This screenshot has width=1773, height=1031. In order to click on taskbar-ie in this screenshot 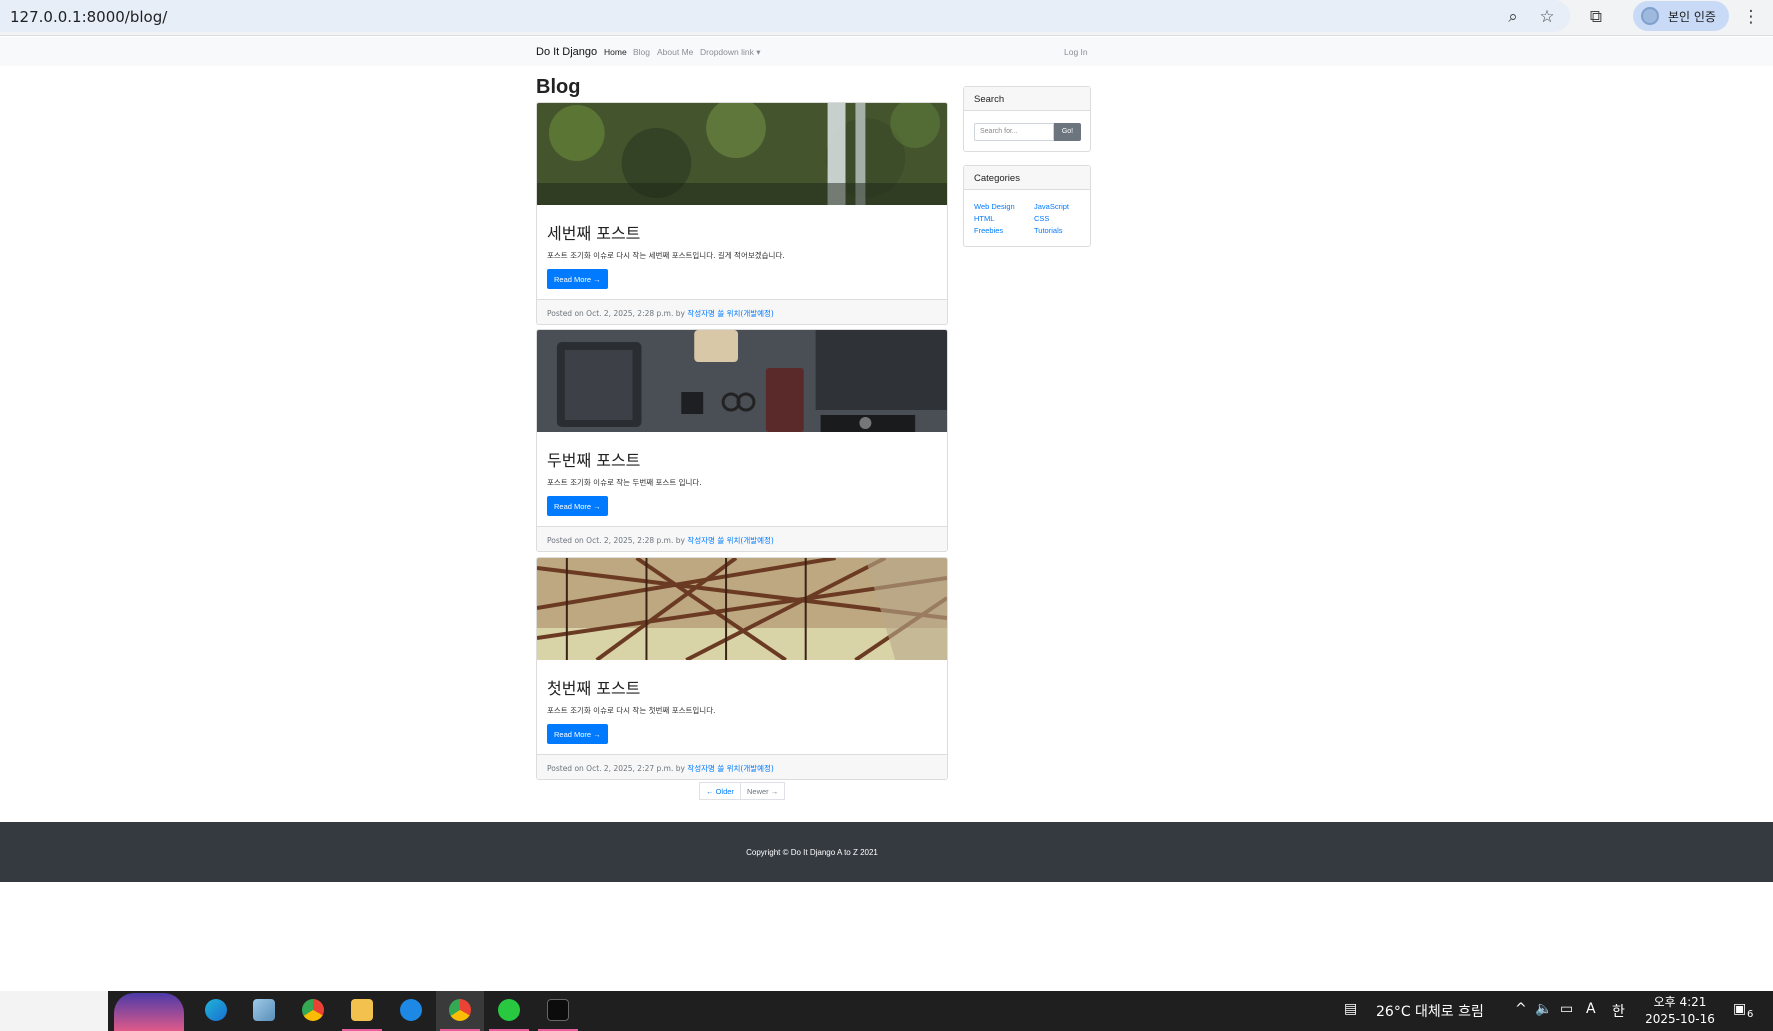, I will do `click(411, 1011)`.